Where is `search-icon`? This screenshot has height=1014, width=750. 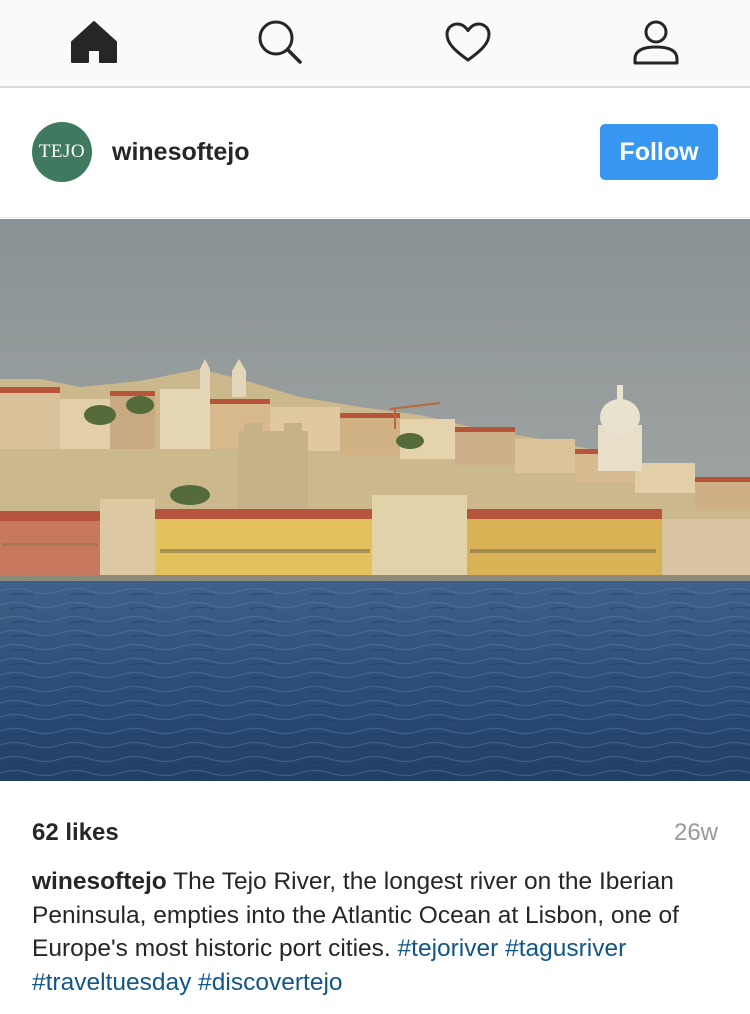 search-icon is located at coordinates (280, 42).